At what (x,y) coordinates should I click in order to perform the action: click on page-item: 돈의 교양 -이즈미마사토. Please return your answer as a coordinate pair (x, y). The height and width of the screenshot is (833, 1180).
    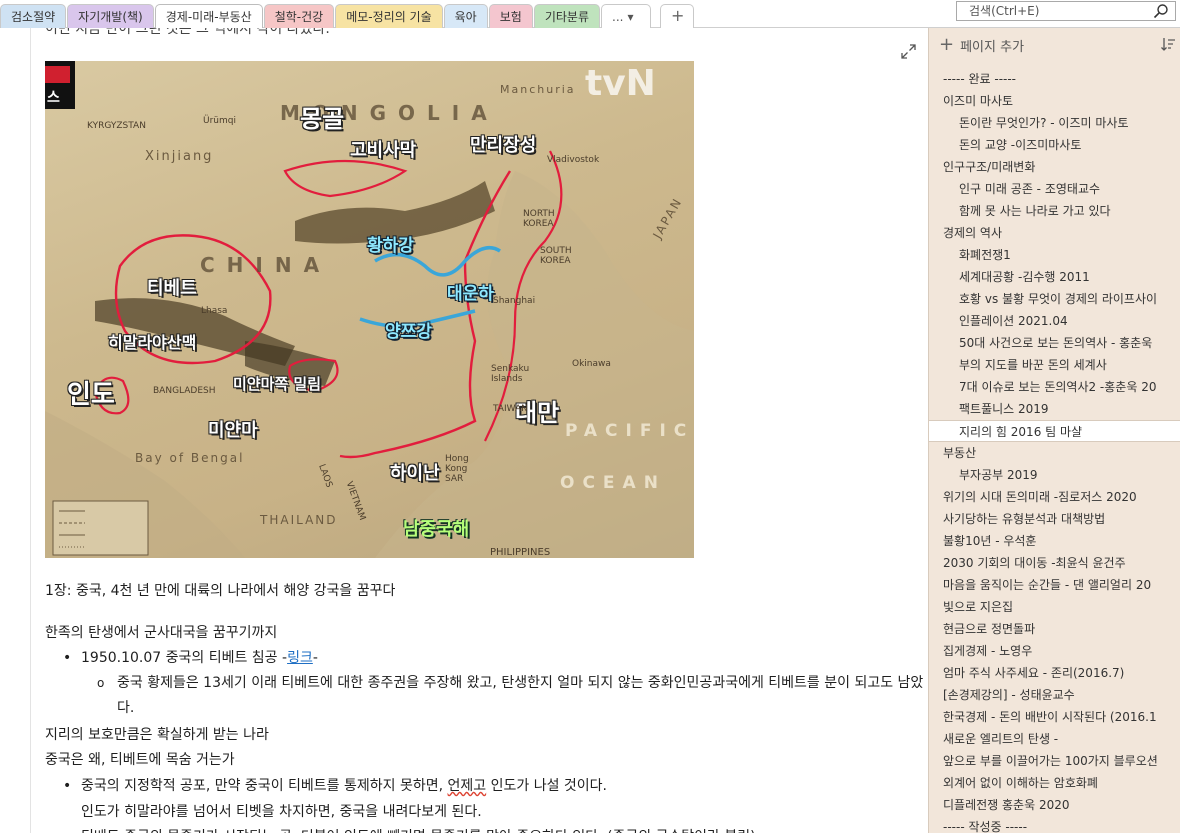
    Looking at the image, I should click on (1054, 145).